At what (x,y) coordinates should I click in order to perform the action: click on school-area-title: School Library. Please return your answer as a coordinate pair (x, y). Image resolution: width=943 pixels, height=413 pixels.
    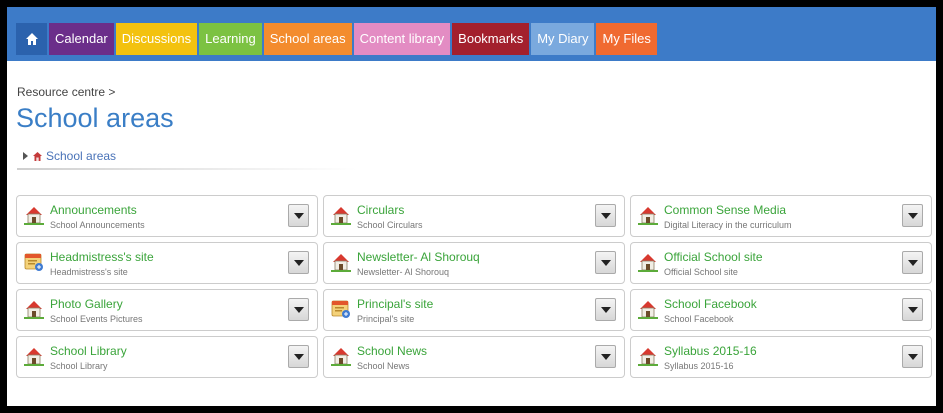
    Looking at the image, I should click on (88, 351).